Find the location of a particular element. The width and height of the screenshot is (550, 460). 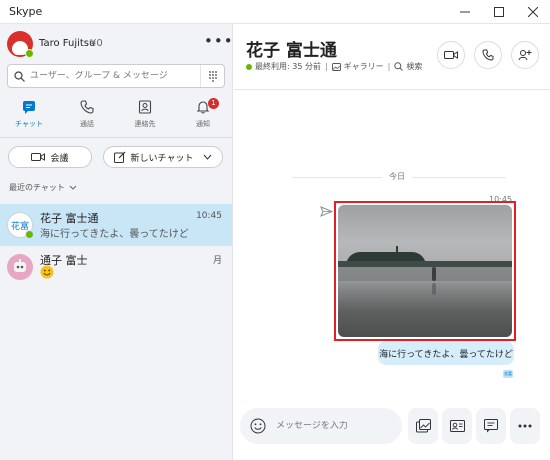

read-receipt-avatar: 花富 is located at coordinates (508, 374).